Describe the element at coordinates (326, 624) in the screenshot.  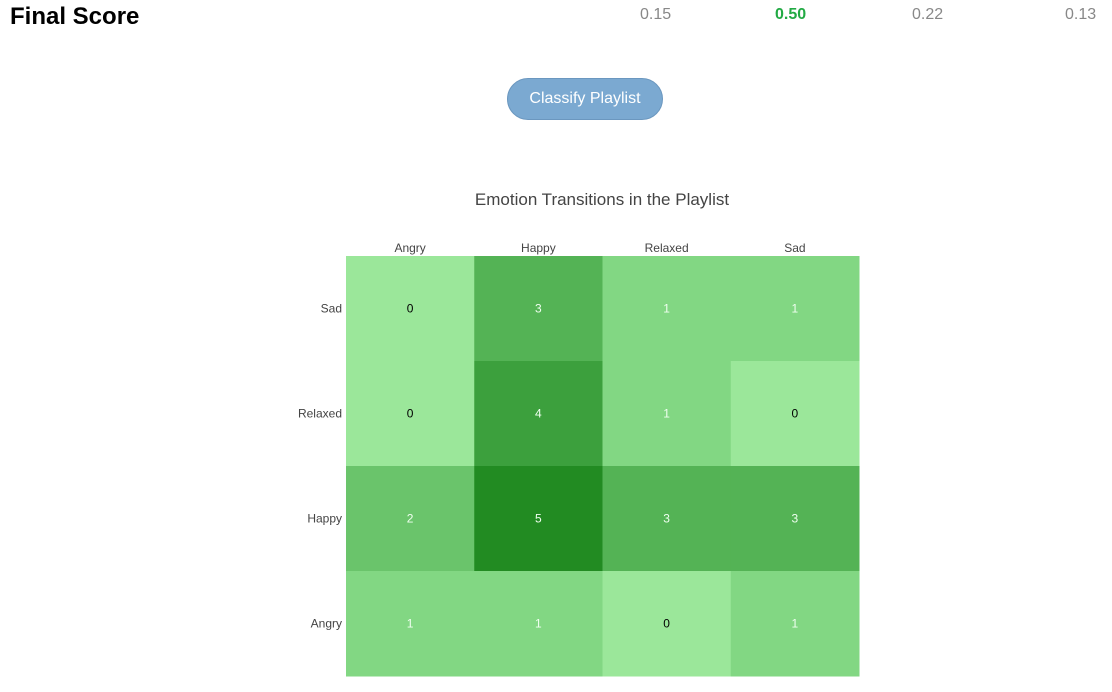
I see `y-tick-label: Angry` at that location.